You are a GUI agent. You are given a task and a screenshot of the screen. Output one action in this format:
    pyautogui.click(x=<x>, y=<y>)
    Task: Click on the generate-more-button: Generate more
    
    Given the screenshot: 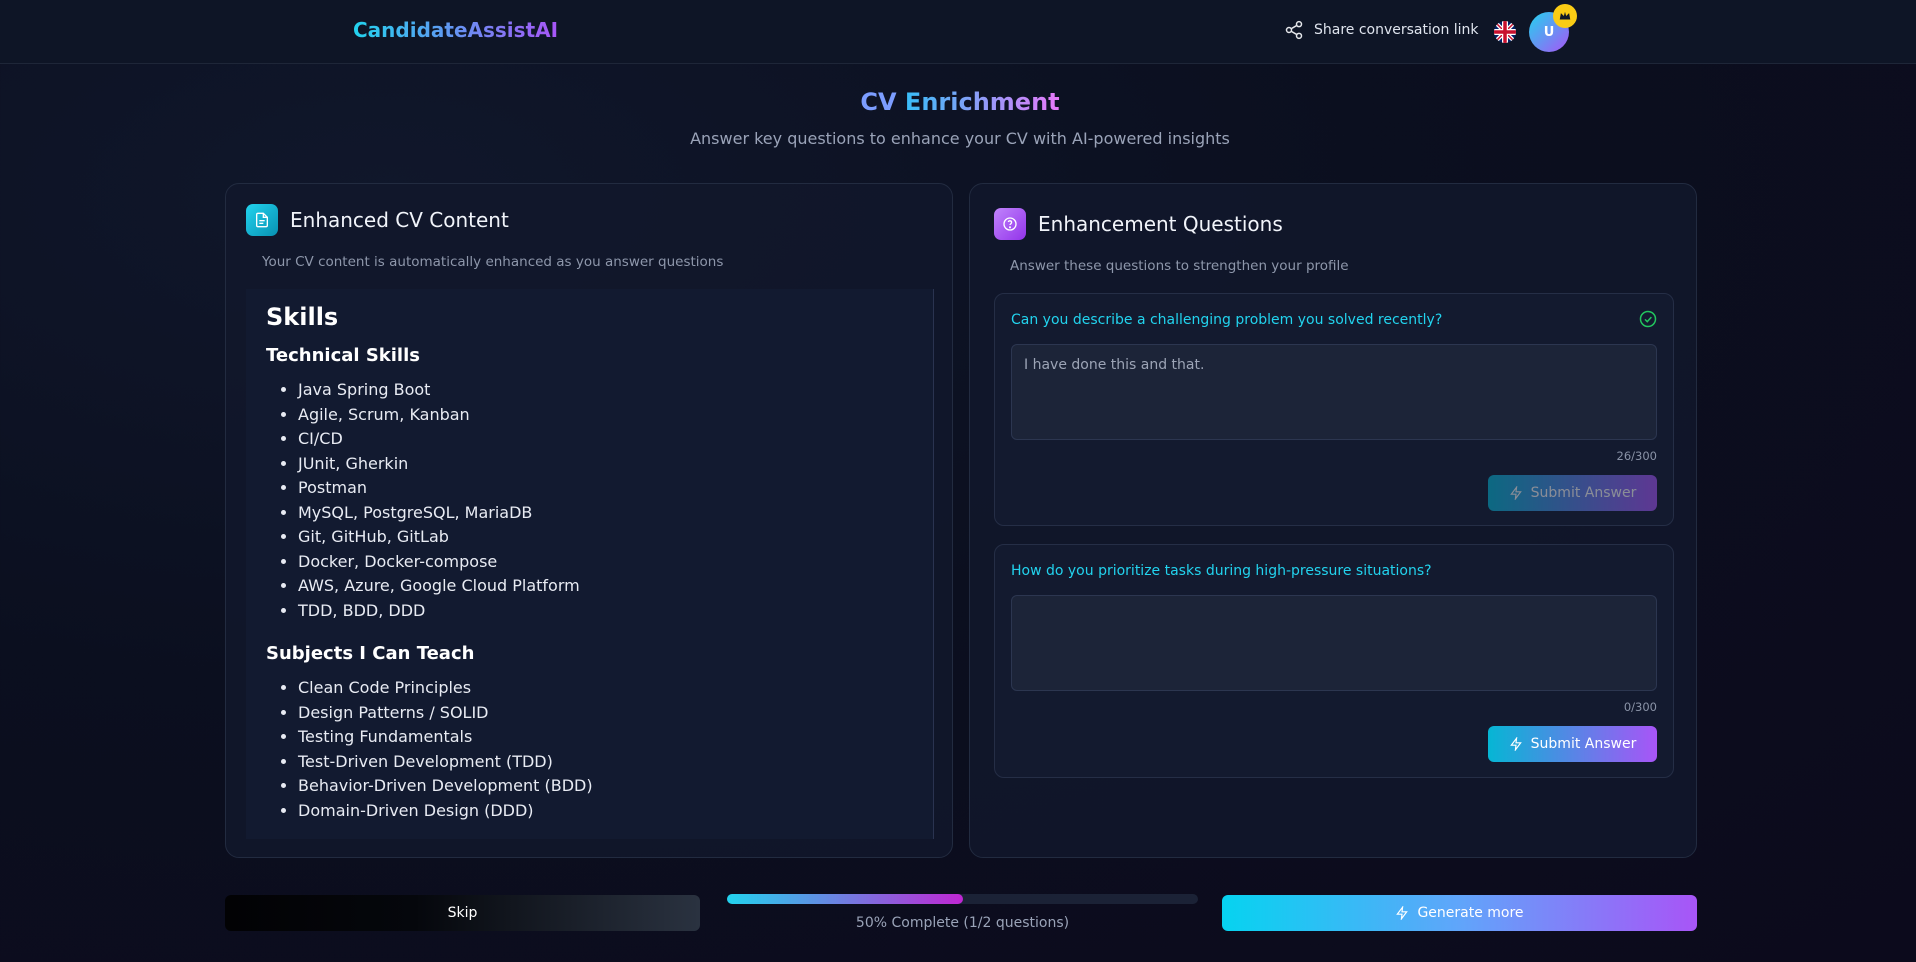 What is the action you would take?
    pyautogui.click(x=1459, y=913)
    